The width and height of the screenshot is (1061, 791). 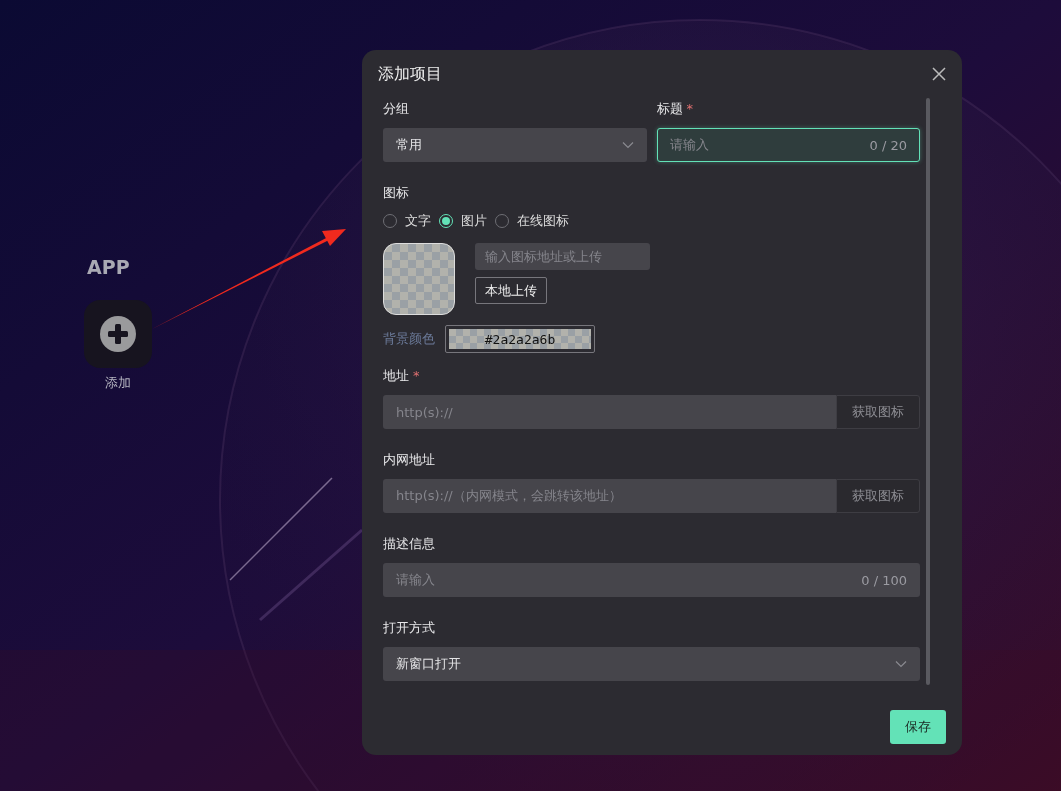 What do you see at coordinates (108, 267) in the screenshot?
I see `section-title: APP` at bounding box center [108, 267].